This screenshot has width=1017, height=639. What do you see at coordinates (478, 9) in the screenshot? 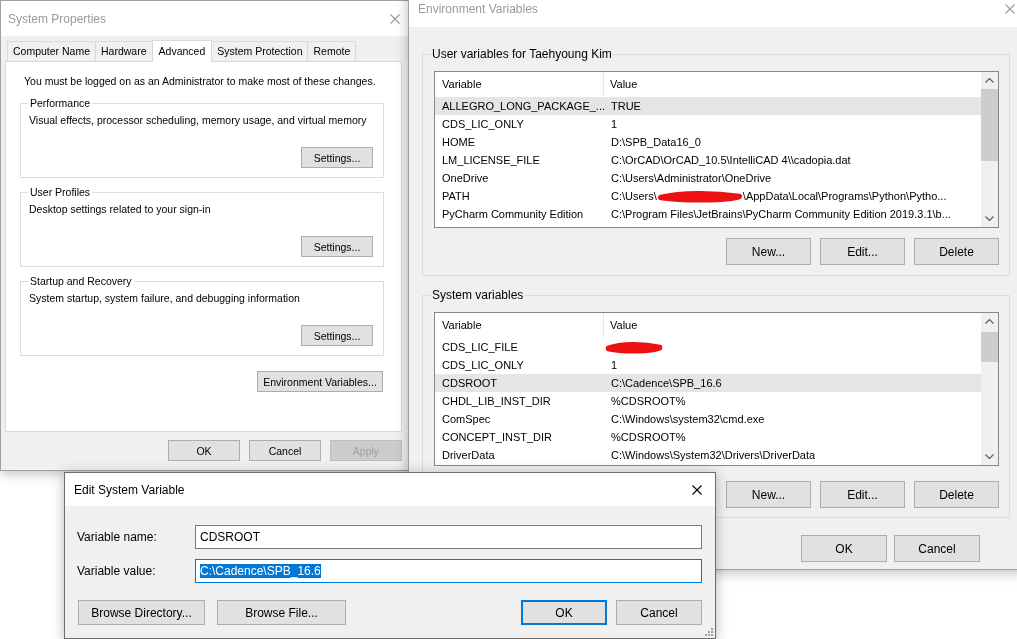
I see `window-title: Environment Variables` at bounding box center [478, 9].